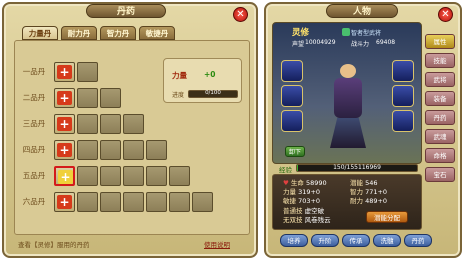 This screenshot has height=261, width=464. What do you see at coordinates (366, 33) in the screenshot?
I see `class-name: 智者型武将` at bounding box center [366, 33].